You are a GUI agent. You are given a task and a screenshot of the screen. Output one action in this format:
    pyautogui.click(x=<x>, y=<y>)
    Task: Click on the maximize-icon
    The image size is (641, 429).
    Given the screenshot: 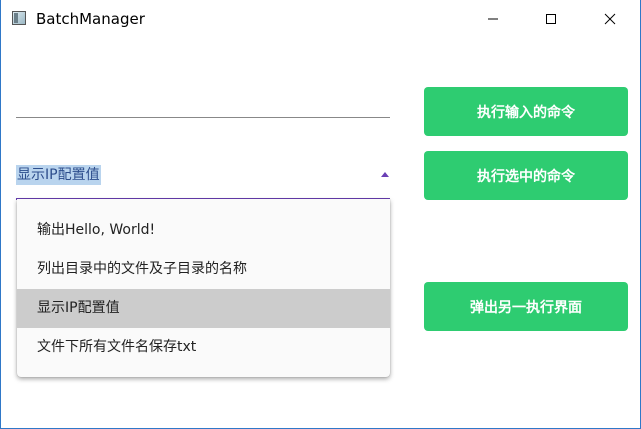 What is the action you would take?
    pyautogui.click(x=551, y=19)
    